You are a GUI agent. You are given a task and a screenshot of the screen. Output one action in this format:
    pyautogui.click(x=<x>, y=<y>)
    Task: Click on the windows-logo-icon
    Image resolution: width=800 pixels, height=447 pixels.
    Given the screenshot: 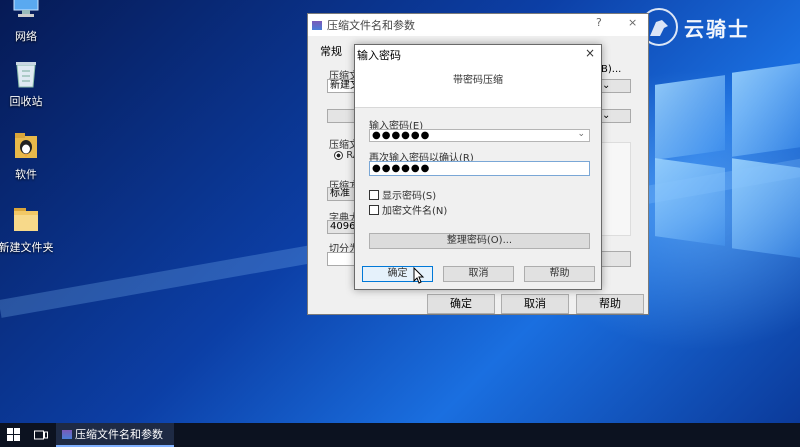 What is the action you would take?
    pyautogui.click(x=13, y=434)
    